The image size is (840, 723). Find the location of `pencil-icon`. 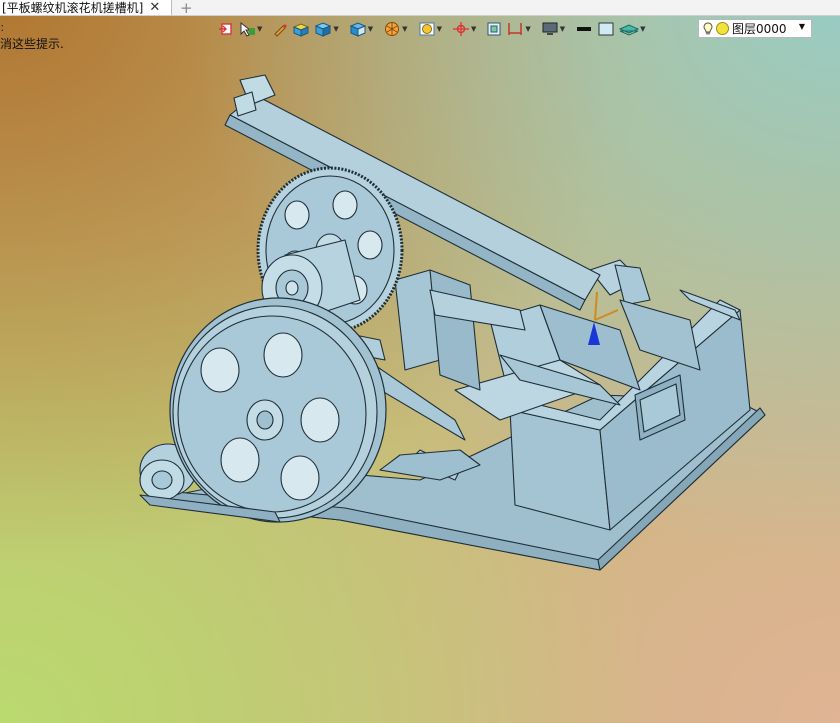

pencil-icon is located at coordinates (280, 29).